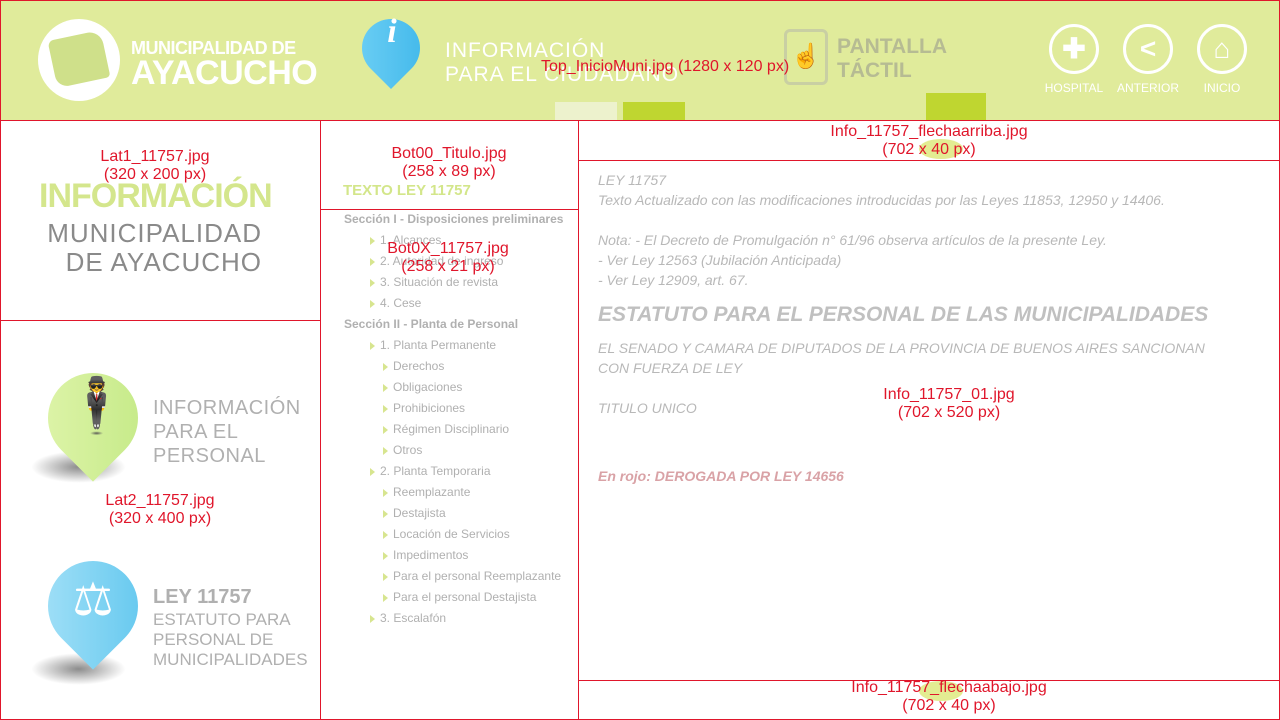 This screenshot has width=1280, height=720. I want to click on menu-item: Otros, so click(449, 450).